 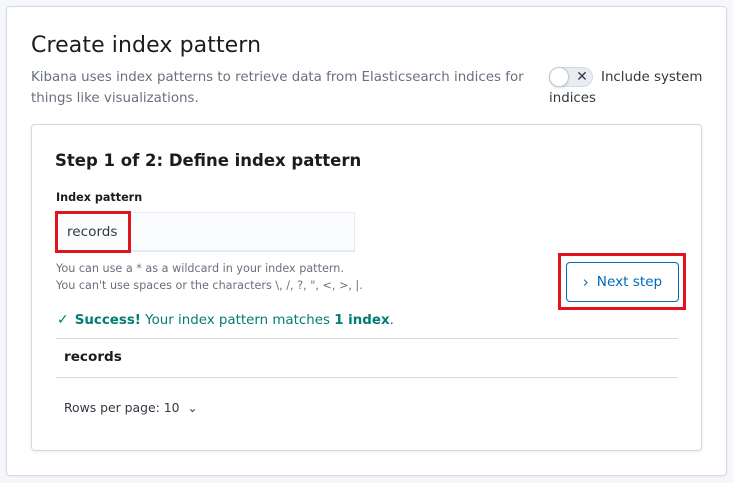 What do you see at coordinates (205, 232) in the screenshot?
I see `index-pattern-input` at bounding box center [205, 232].